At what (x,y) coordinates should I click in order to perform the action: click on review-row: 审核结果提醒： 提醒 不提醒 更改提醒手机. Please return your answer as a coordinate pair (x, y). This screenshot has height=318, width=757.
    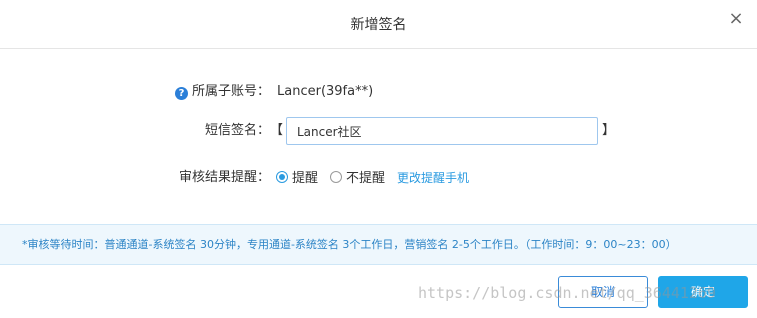
    Looking at the image, I should click on (378, 178).